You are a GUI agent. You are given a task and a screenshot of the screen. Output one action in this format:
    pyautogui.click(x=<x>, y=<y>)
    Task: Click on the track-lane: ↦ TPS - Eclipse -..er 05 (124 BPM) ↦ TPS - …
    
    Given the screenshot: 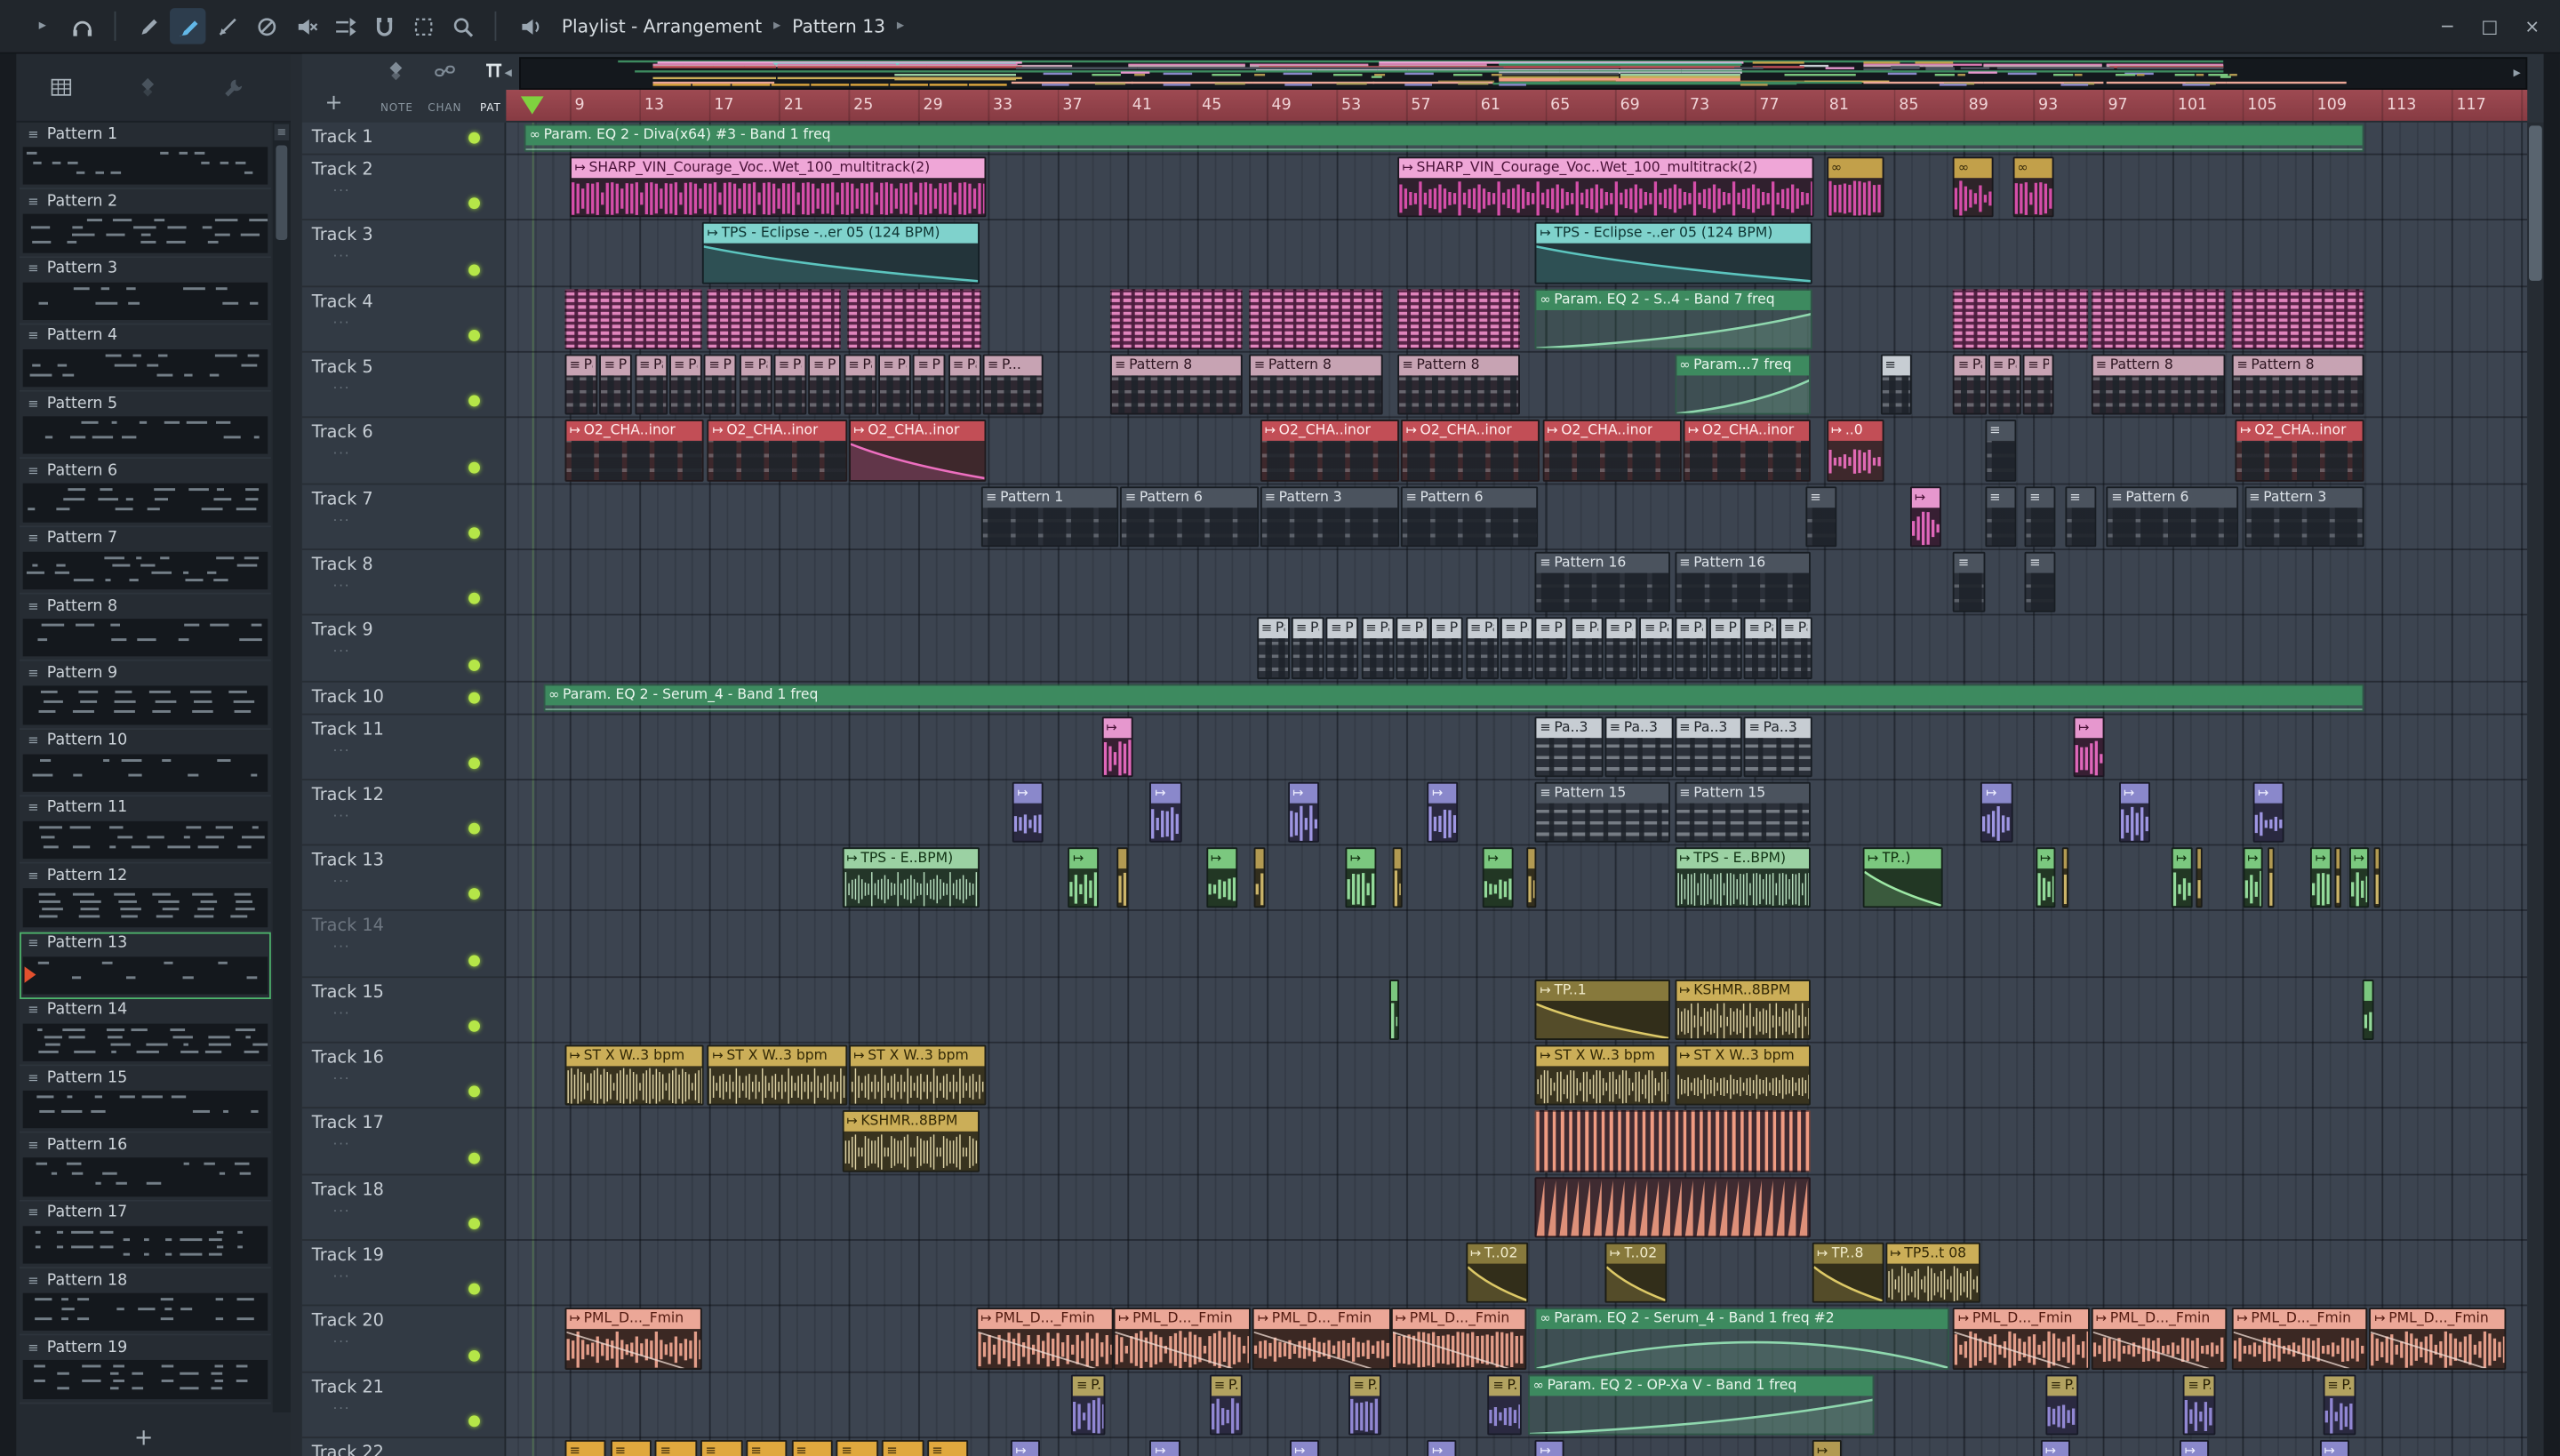 What is the action you would take?
    pyautogui.click(x=1517, y=254)
    